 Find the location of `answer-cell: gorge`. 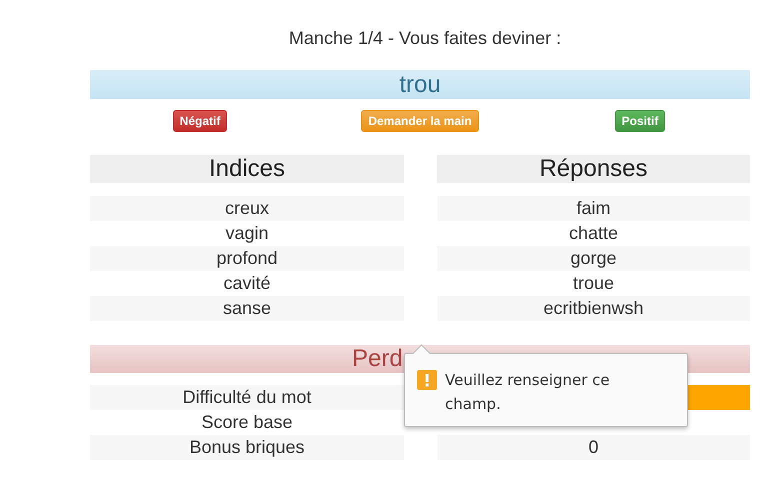

answer-cell: gorge is located at coordinates (593, 258).